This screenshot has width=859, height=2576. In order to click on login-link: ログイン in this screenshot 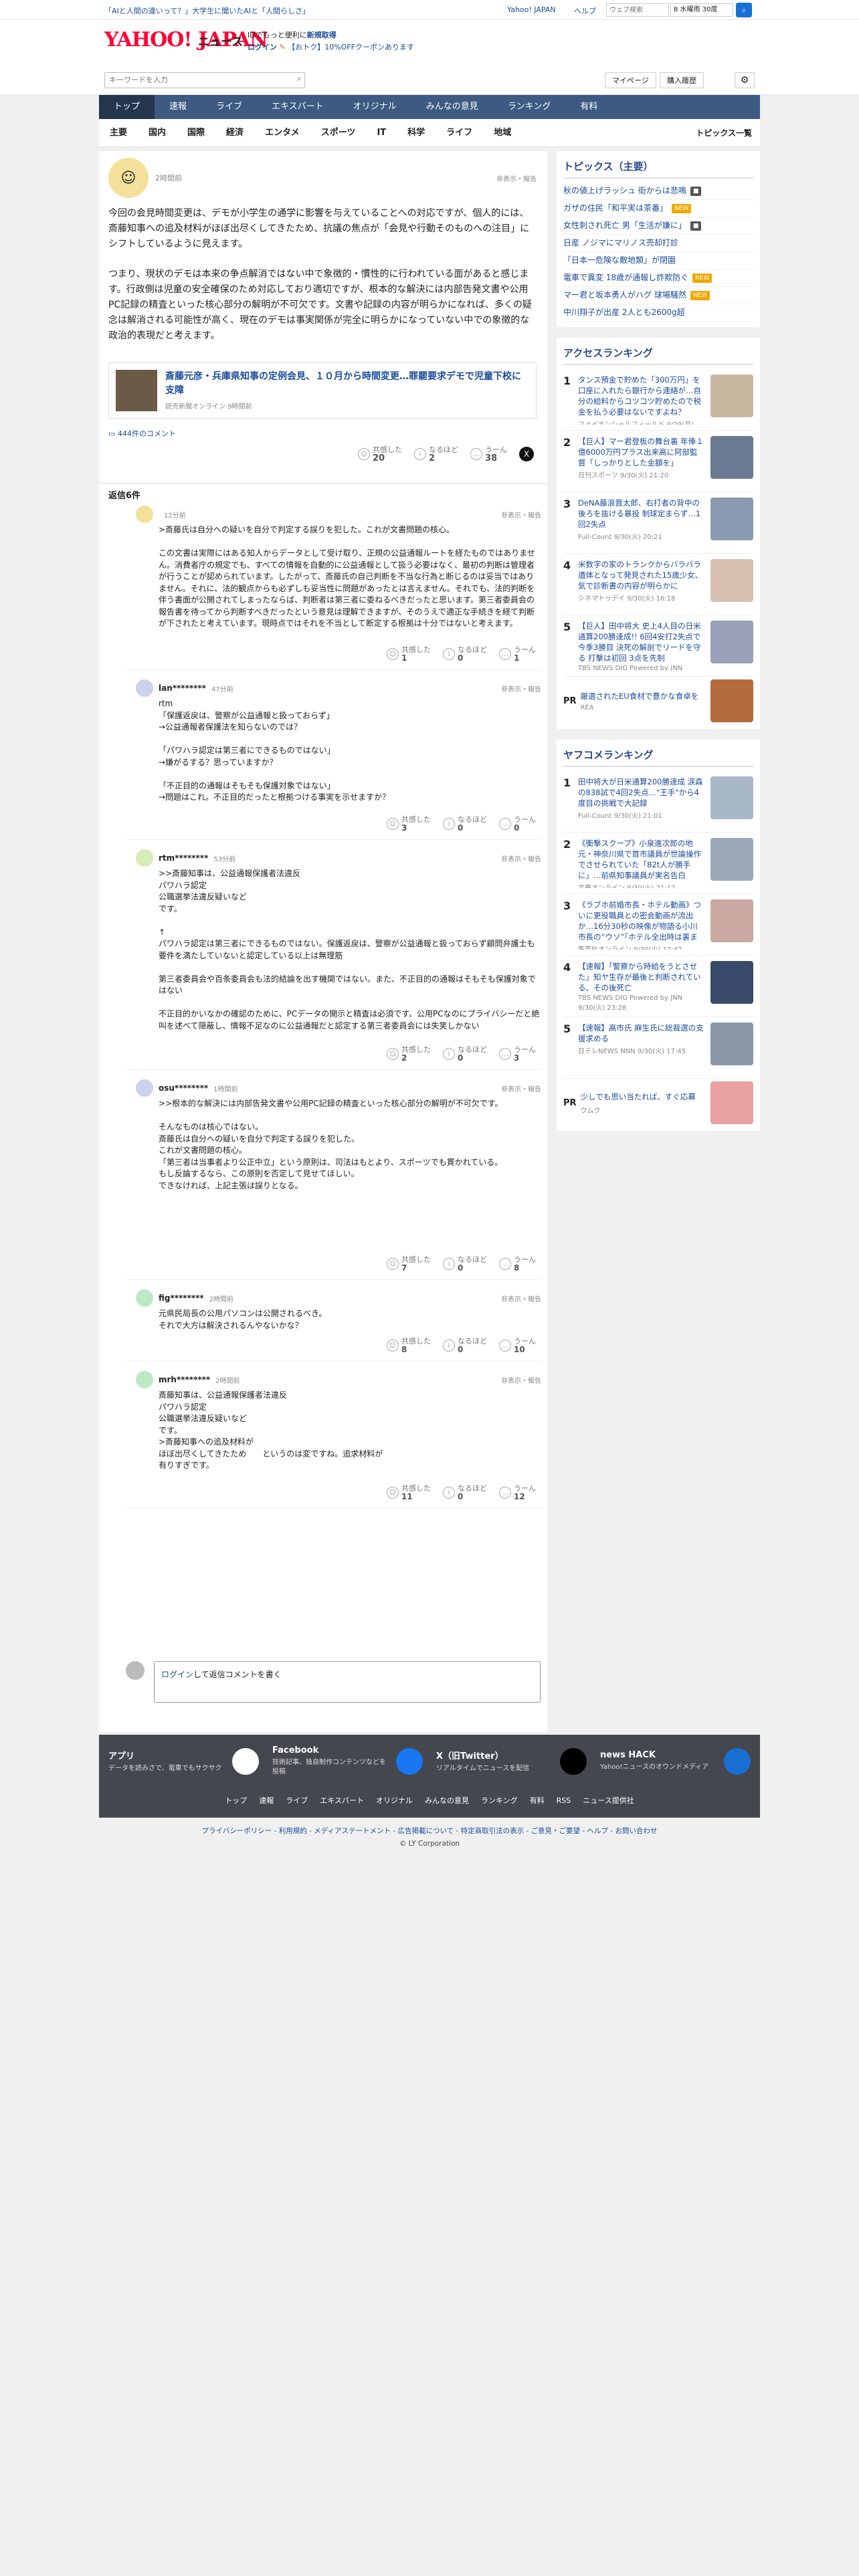, I will do `click(262, 47)`.